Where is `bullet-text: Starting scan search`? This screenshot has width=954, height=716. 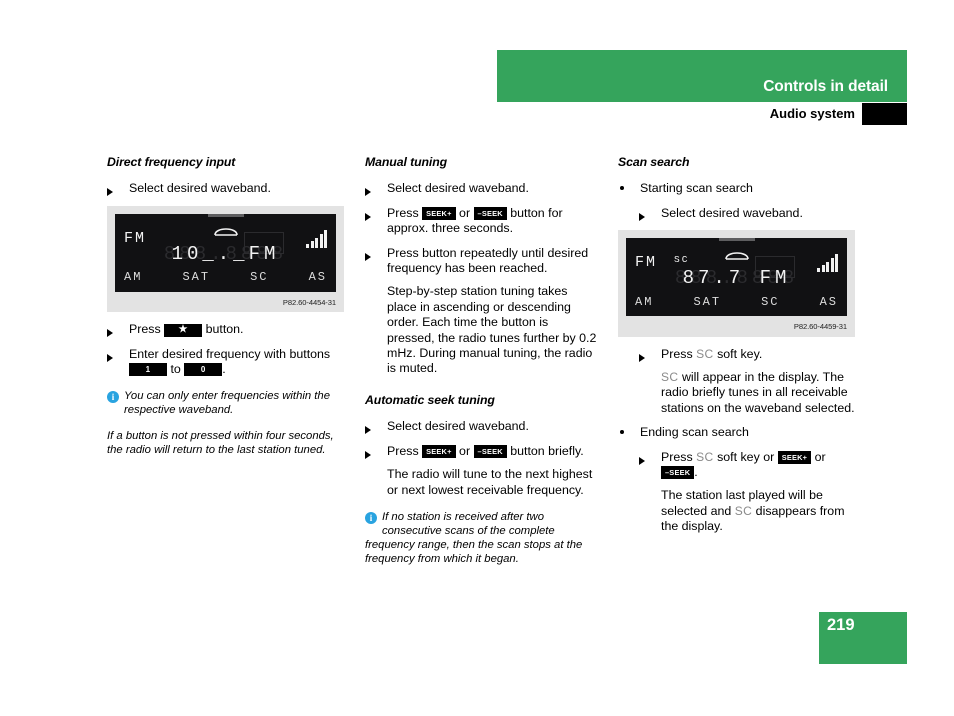 bullet-text: Starting scan search is located at coordinates (696, 188).